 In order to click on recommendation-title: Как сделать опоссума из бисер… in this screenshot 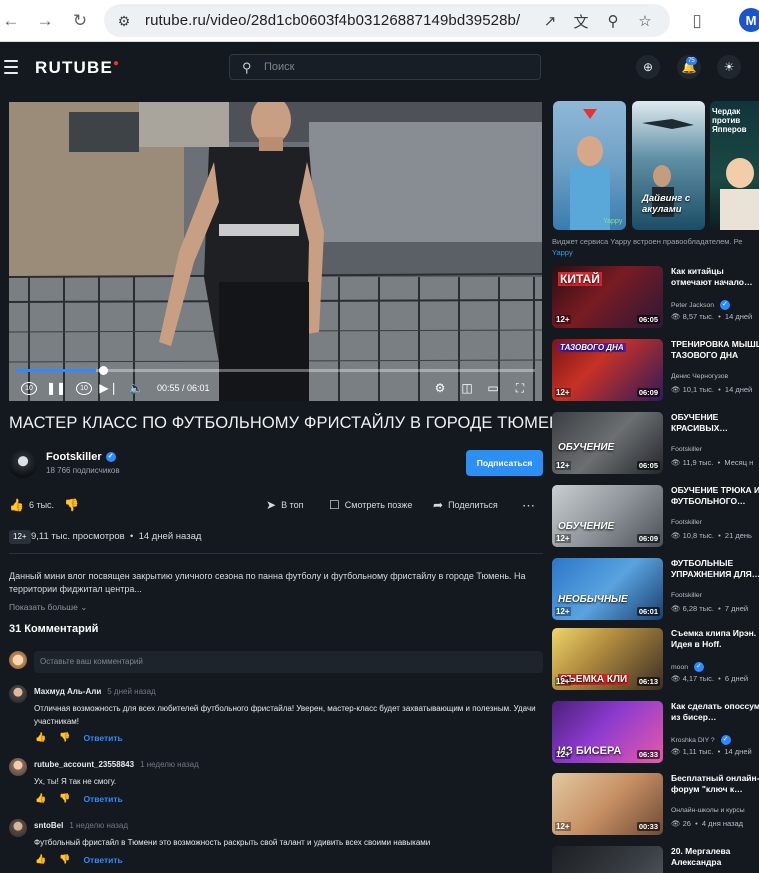, I will do `click(715, 711)`.